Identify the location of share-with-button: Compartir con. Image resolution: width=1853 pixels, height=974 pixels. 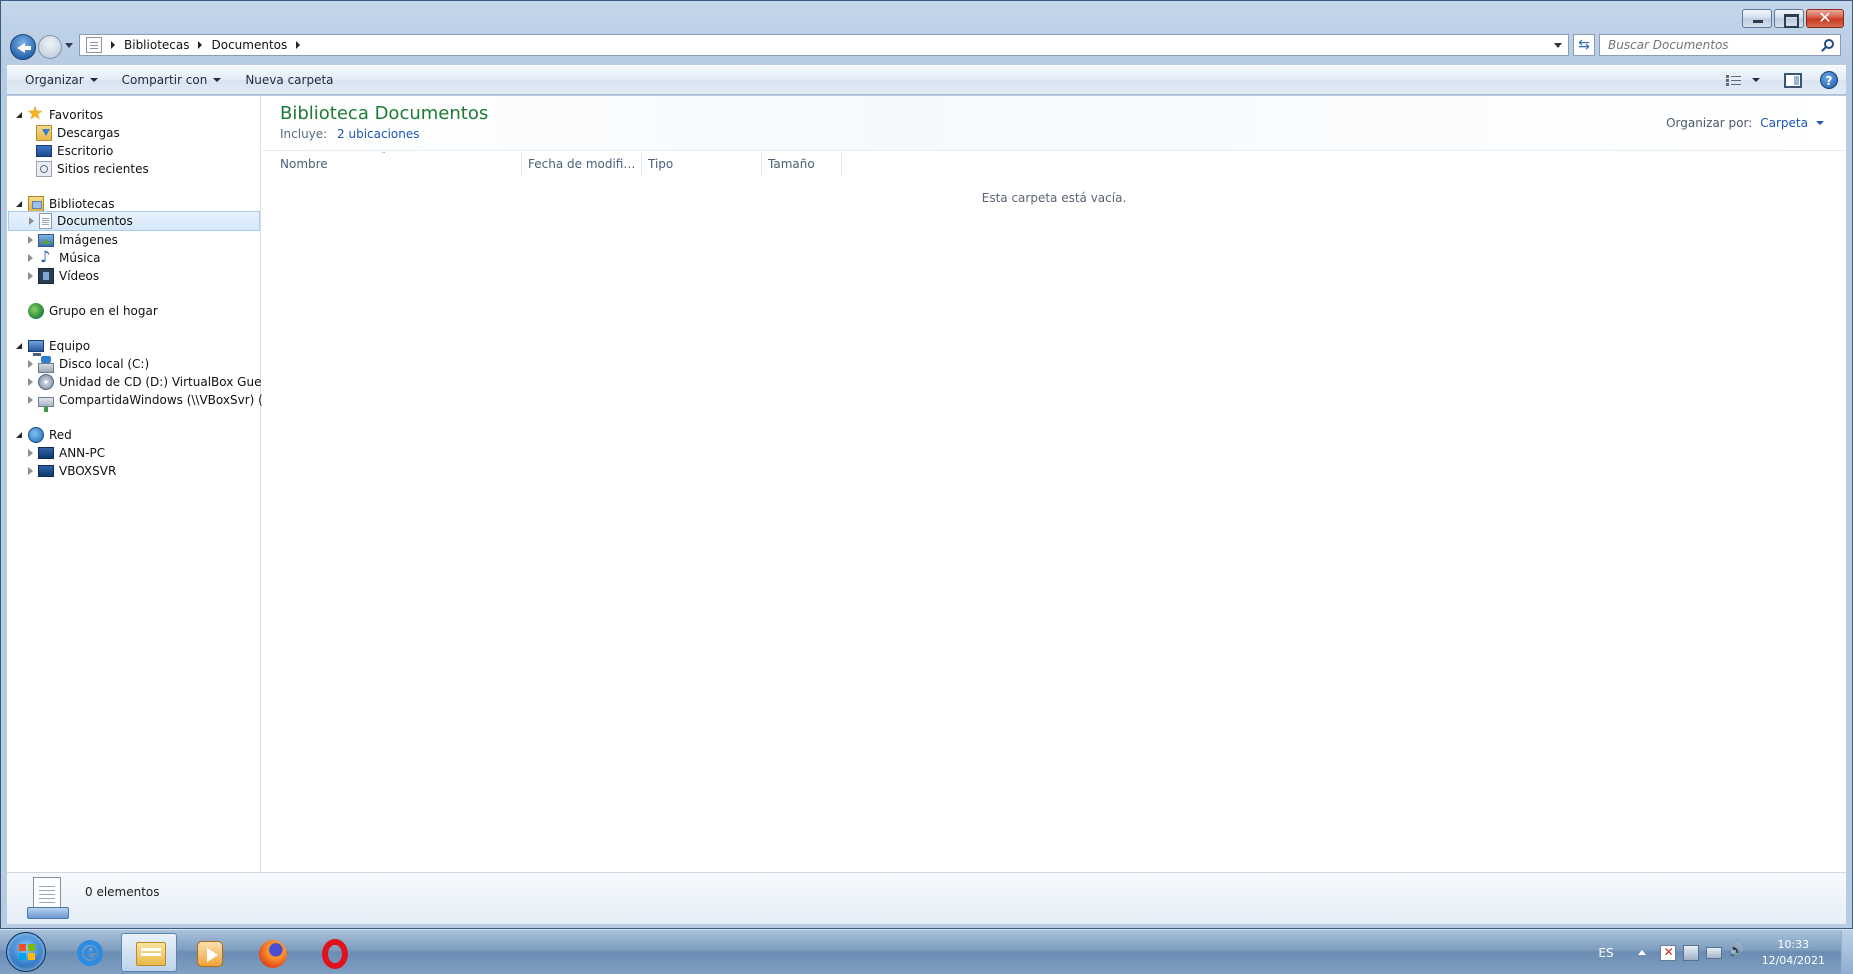
(172, 80).